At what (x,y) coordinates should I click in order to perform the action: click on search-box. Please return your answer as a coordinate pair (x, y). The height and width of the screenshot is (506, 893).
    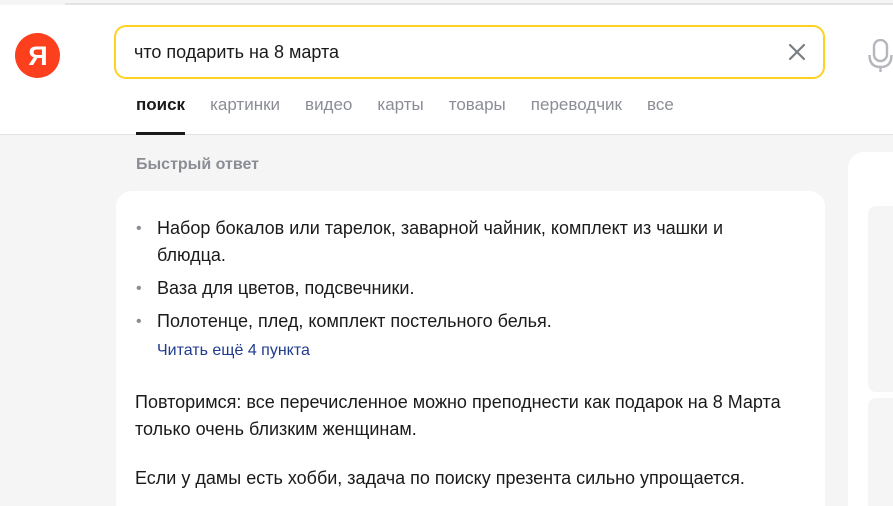
    Looking at the image, I should click on (469, 52).